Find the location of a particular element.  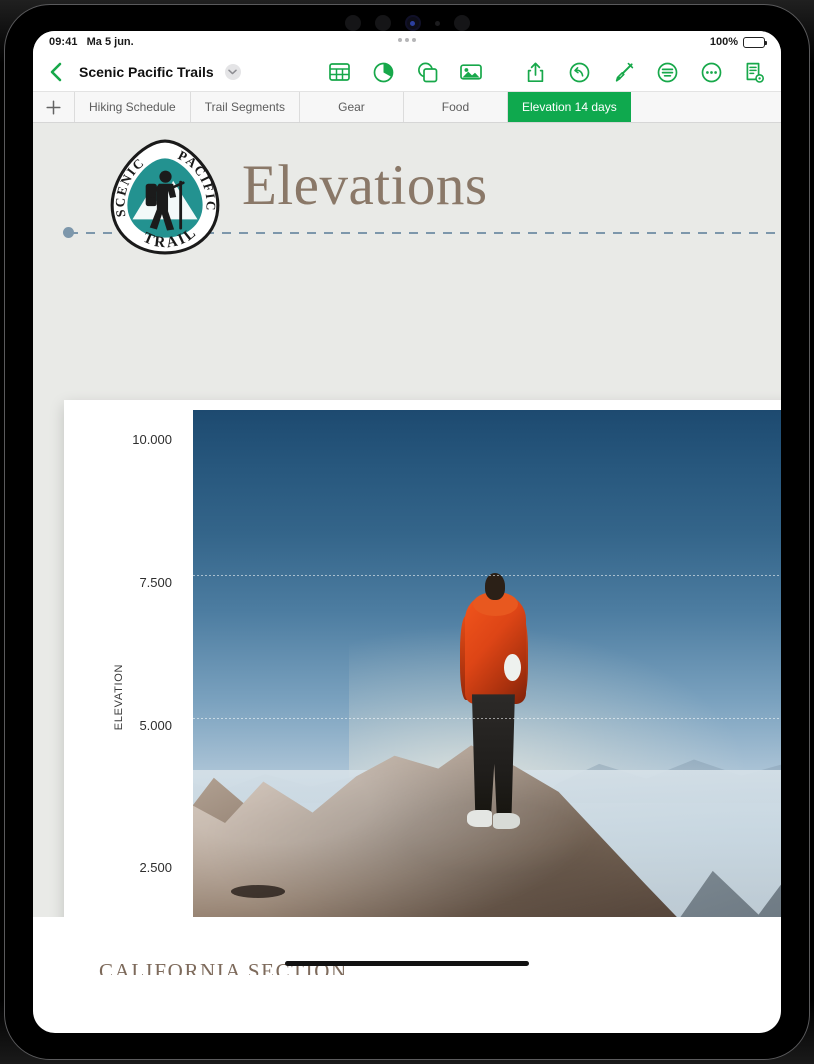

sheet-tab-trail-segments: Trail Segments is located at coordinates (245, 107).